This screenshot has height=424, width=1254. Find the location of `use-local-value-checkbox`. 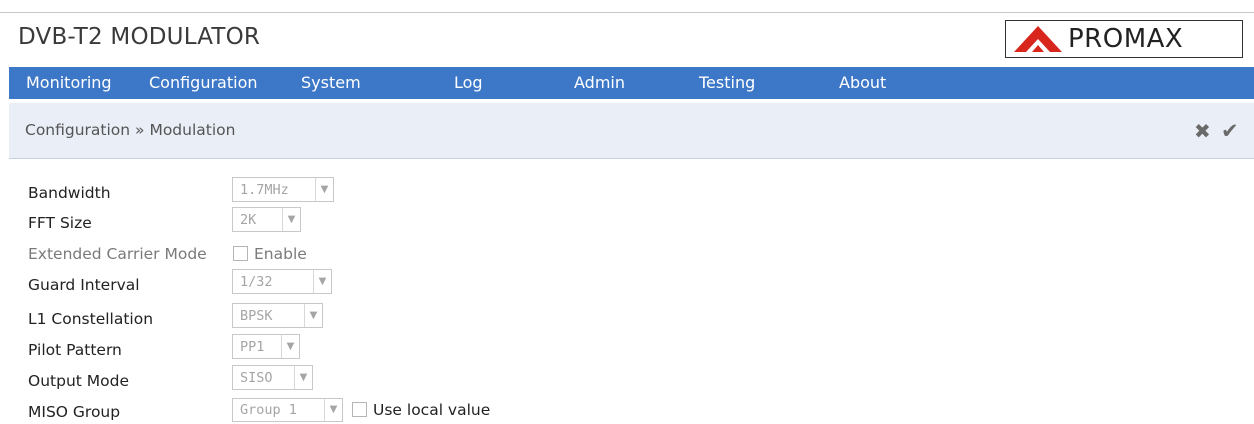

use-local-value-checkbox is located at coordinates (359, 409).